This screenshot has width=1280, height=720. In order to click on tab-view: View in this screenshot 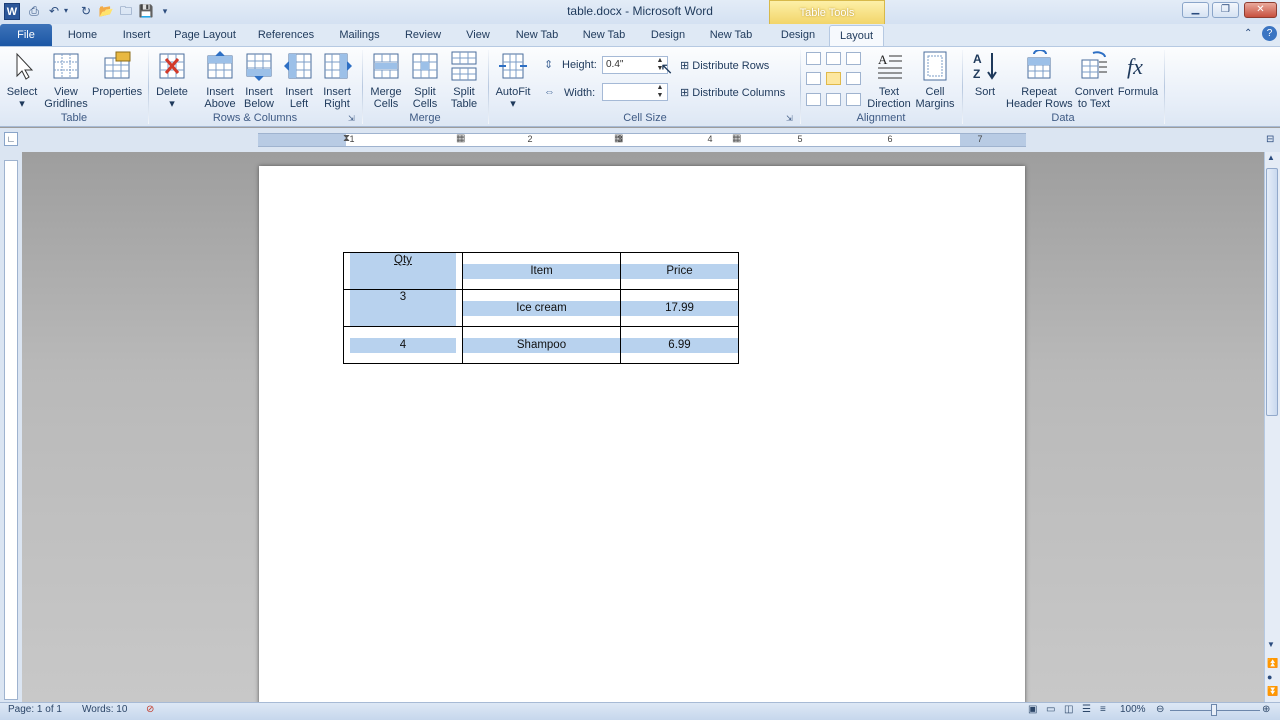, I will do `click(478, 35)`.